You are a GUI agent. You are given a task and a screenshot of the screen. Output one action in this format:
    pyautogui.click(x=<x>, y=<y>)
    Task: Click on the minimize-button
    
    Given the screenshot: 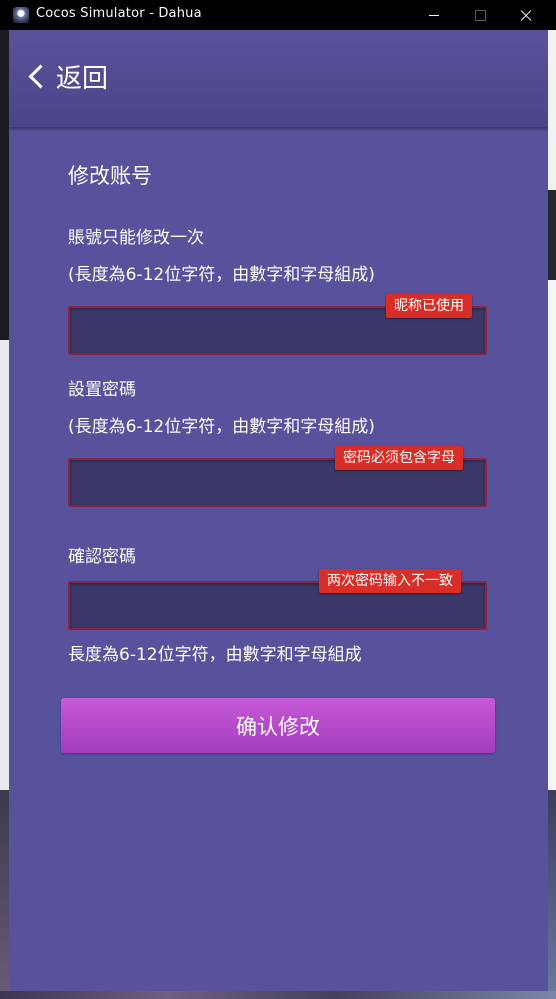 What is the action you would take?
    pyautogui.click(x=434, y=15)
    